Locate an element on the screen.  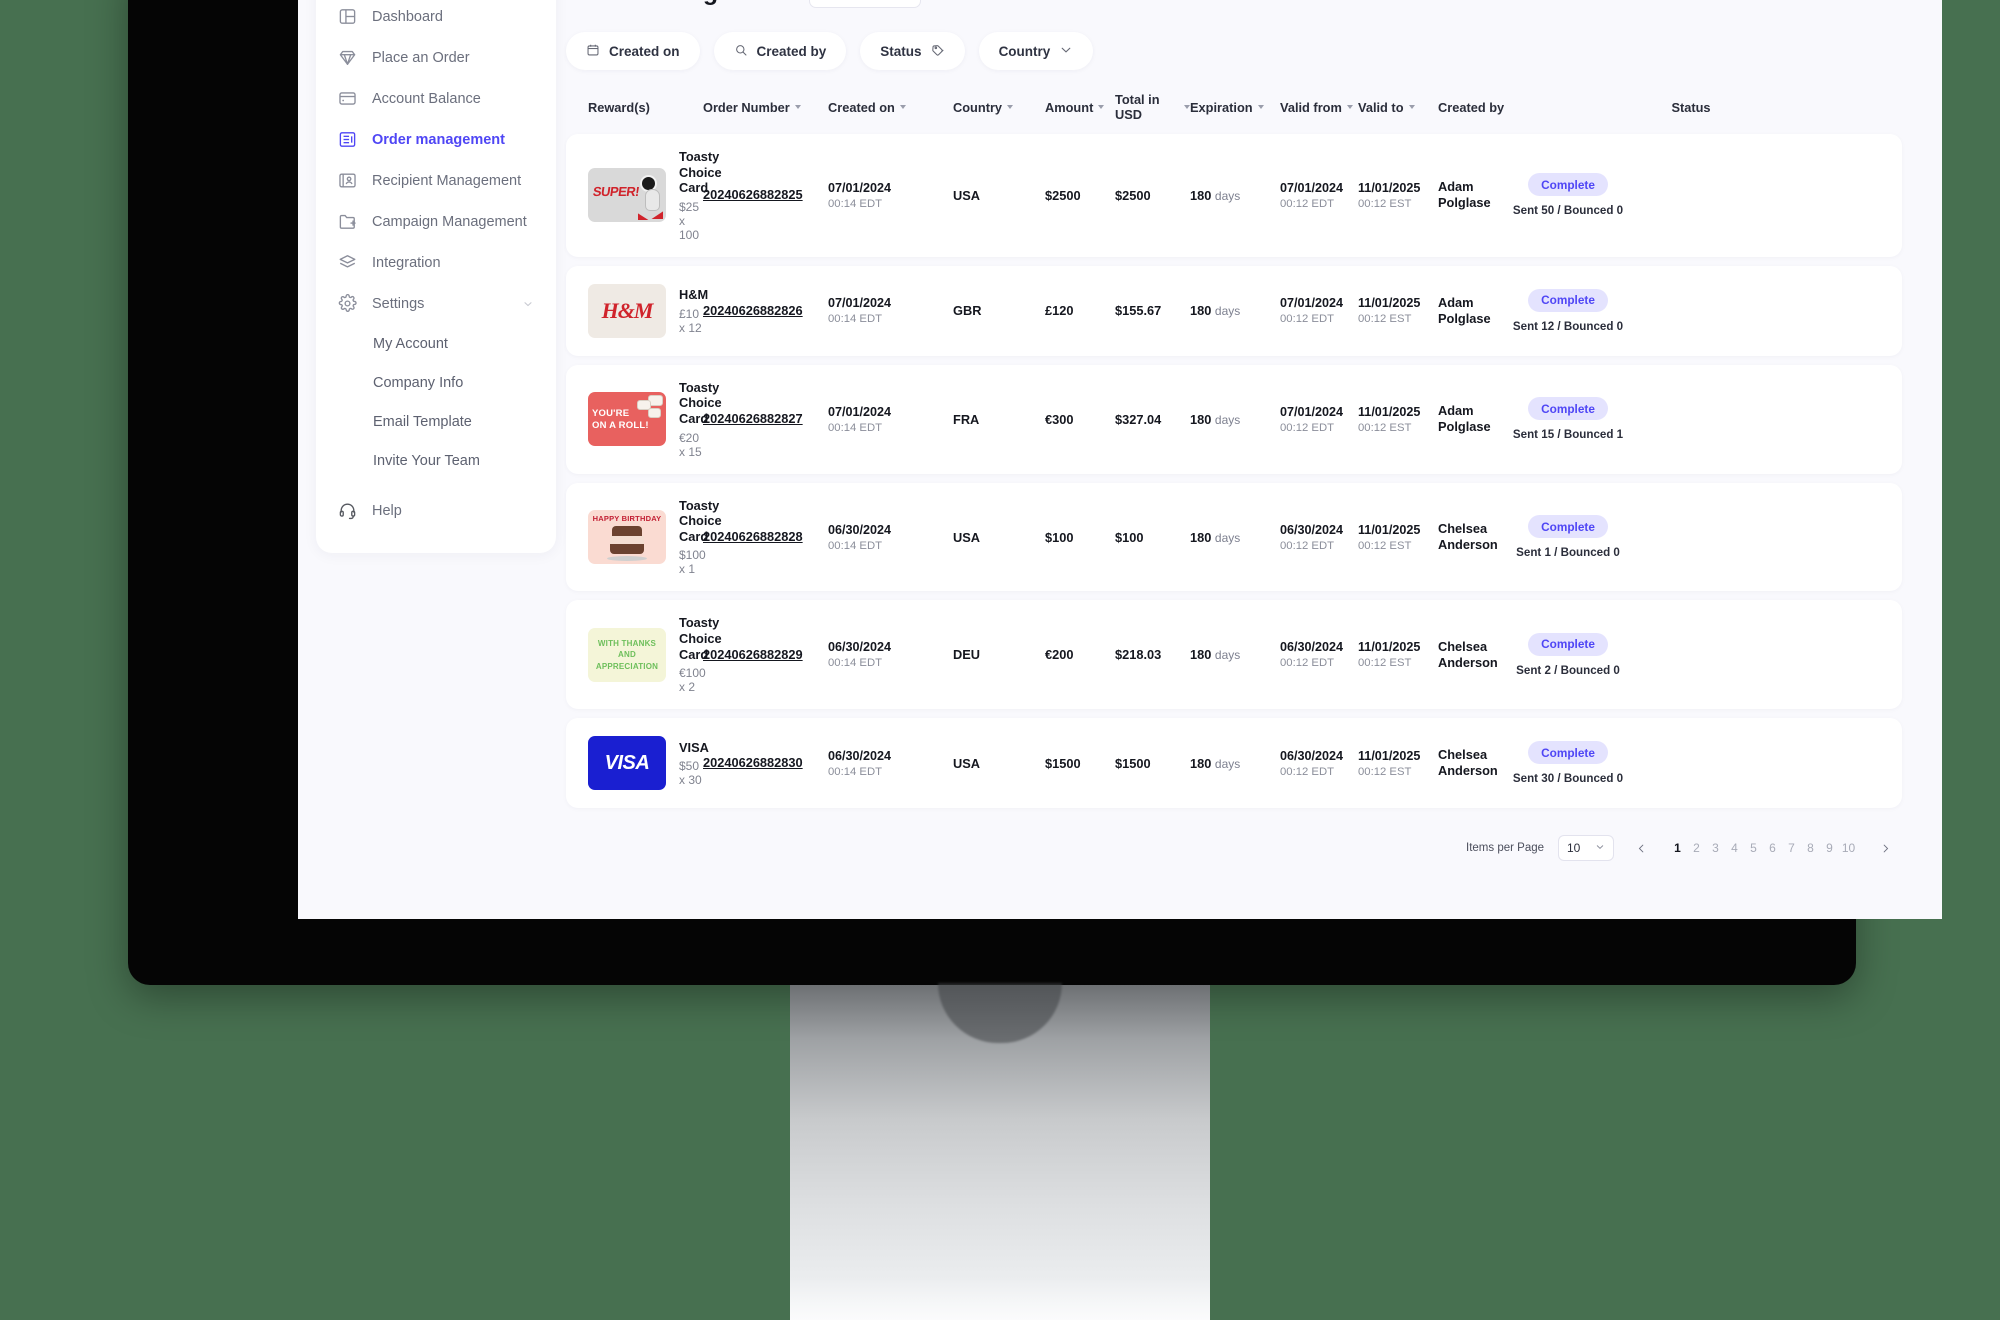
order-number-link: 20240626882826 is located at coordinates (753, 310).